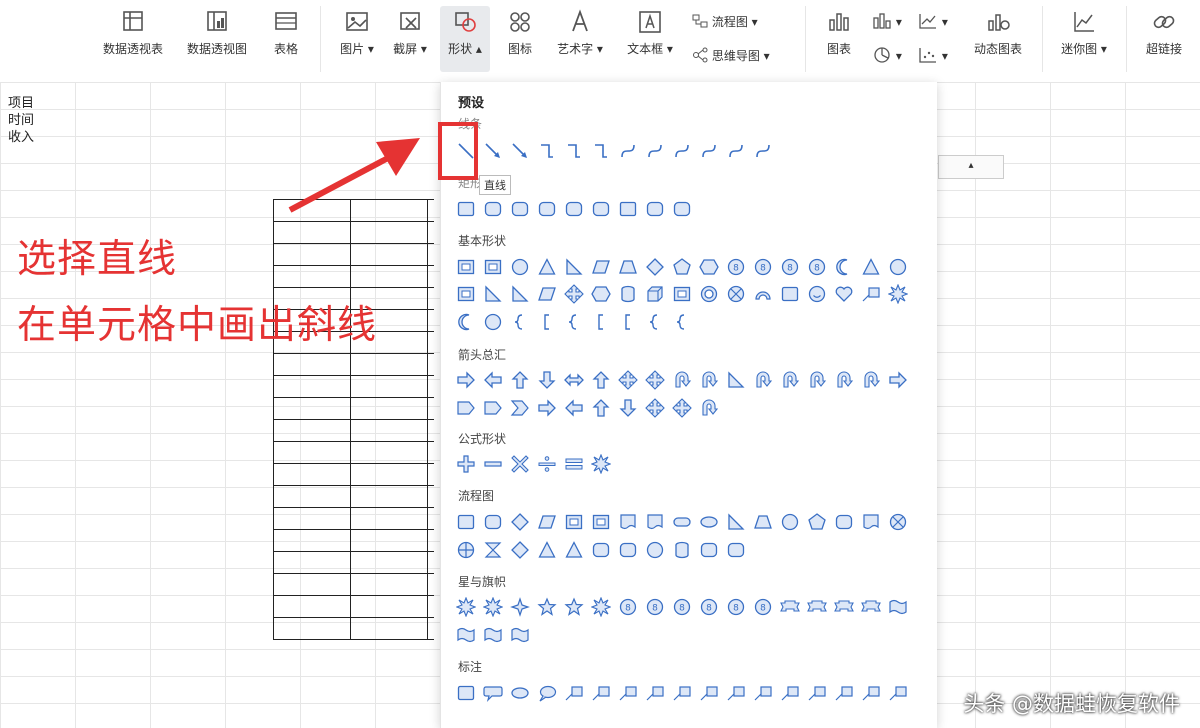 The width and height of the screenshot is (1200, 728). Describe the element at coordinates (547, 464) in the screenshot. I see `shape-div-icon` at that location.